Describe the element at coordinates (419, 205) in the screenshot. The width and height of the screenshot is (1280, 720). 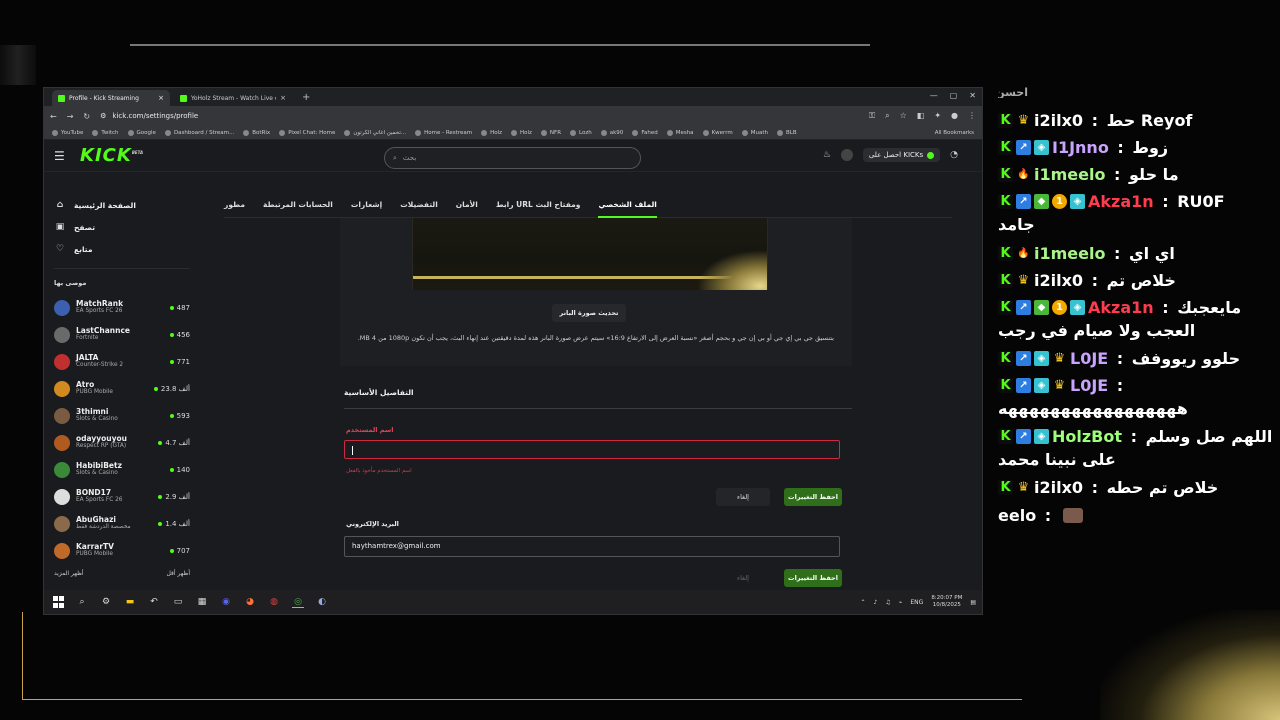
I see `settings-tab: التفضيلات` at that location.